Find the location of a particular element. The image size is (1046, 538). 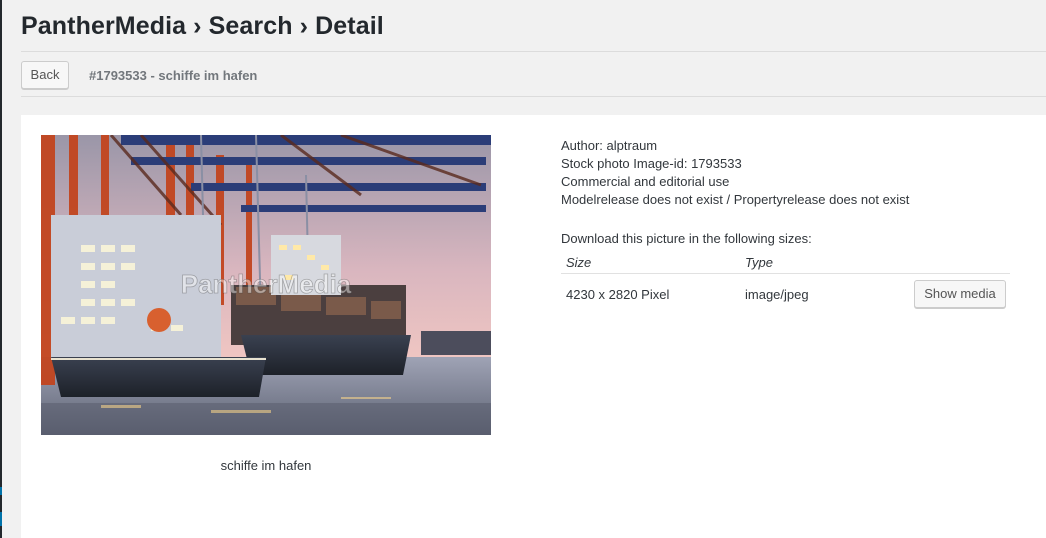

table-header-row: Size Type is located at coordinates (785, 262).